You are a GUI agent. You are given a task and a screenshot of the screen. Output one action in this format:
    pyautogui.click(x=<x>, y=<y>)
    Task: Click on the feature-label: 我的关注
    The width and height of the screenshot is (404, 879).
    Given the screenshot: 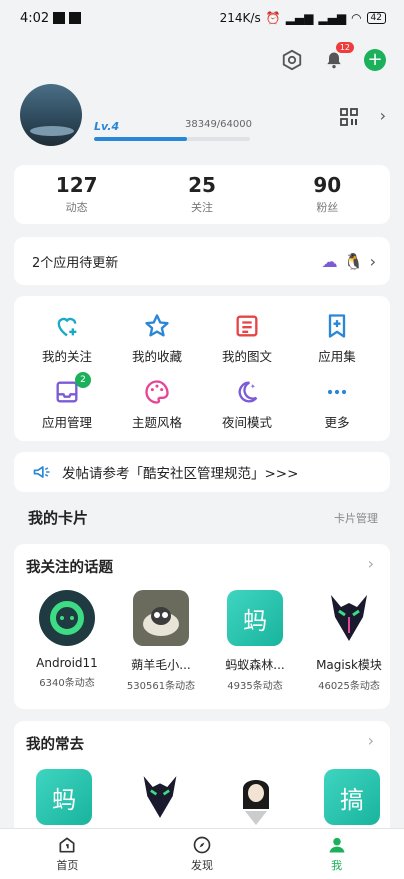 What is the action you would take?
    pyautogui.click(x=66, y=356)
    